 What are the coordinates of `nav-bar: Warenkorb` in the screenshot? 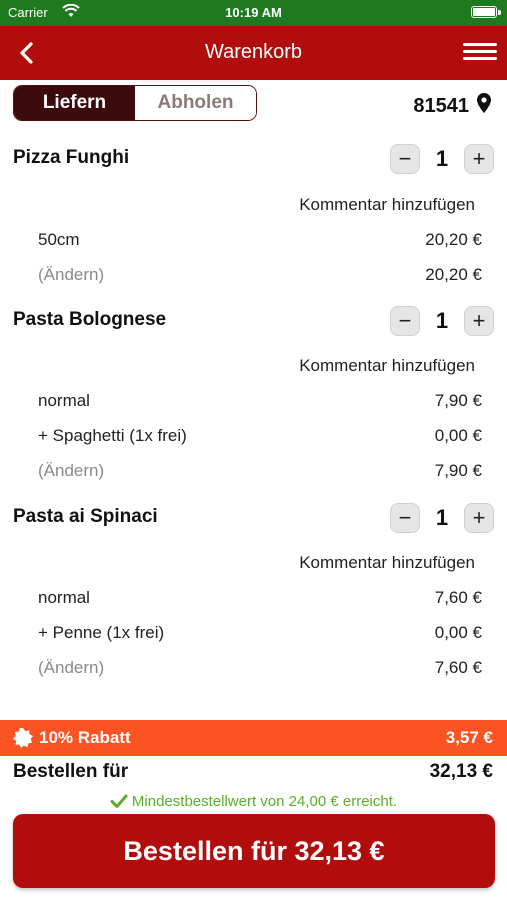 It's located at (253, 53).